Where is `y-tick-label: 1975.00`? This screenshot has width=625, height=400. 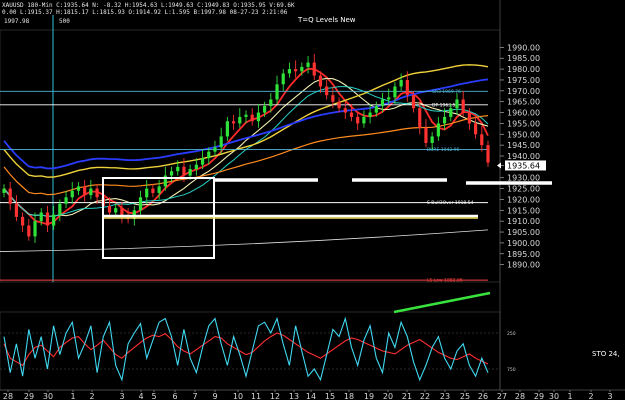
y-tick-label: 1975.00 is located at coordinates (523, 80).